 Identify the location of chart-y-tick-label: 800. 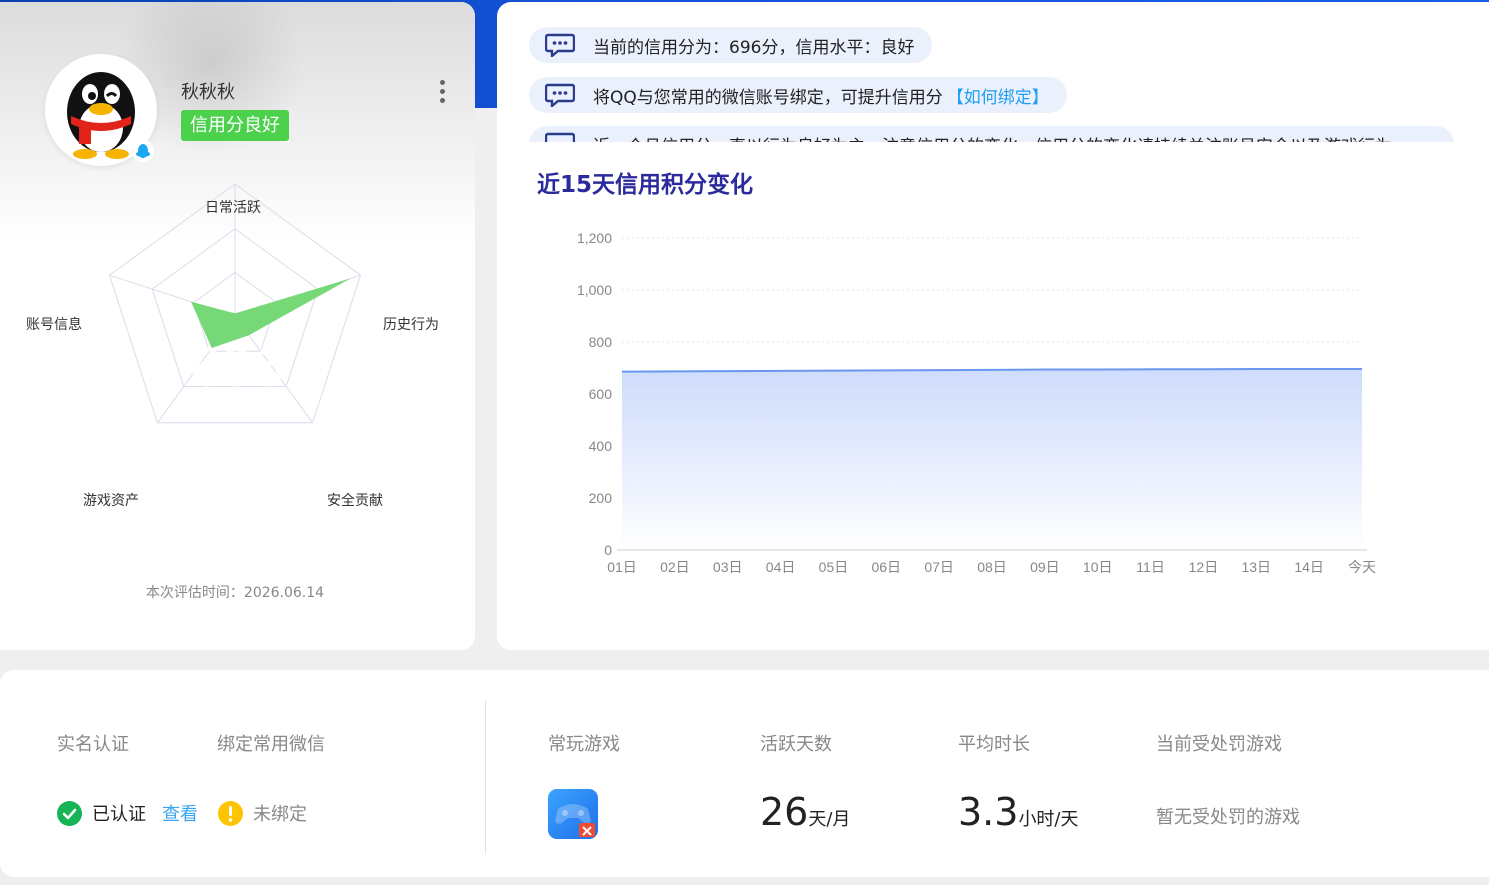
(601, 342).